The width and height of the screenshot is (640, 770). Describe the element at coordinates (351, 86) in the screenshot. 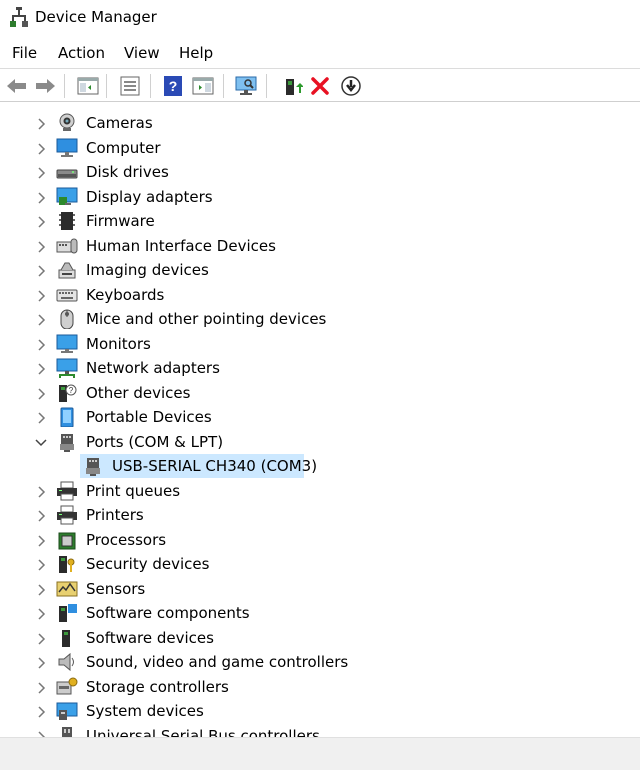

I see `disable-device-button` at that location.